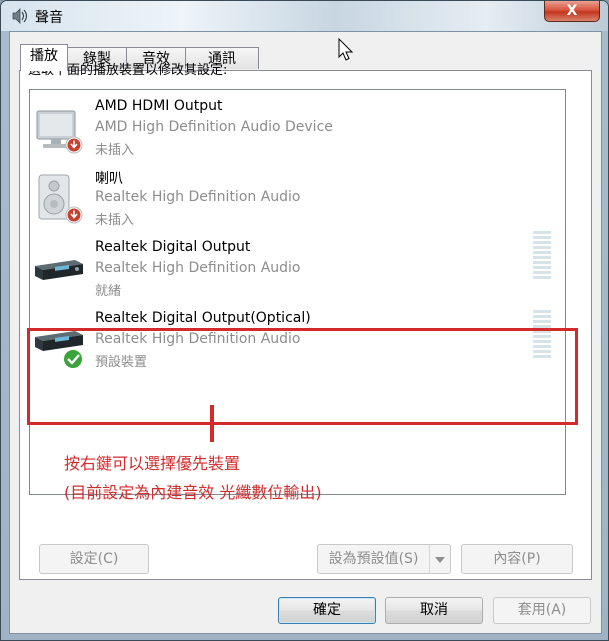  What do you see at coordinates (302, 376) in the screenshot?
I see `highlight-box` at bounding box center [302, 376].